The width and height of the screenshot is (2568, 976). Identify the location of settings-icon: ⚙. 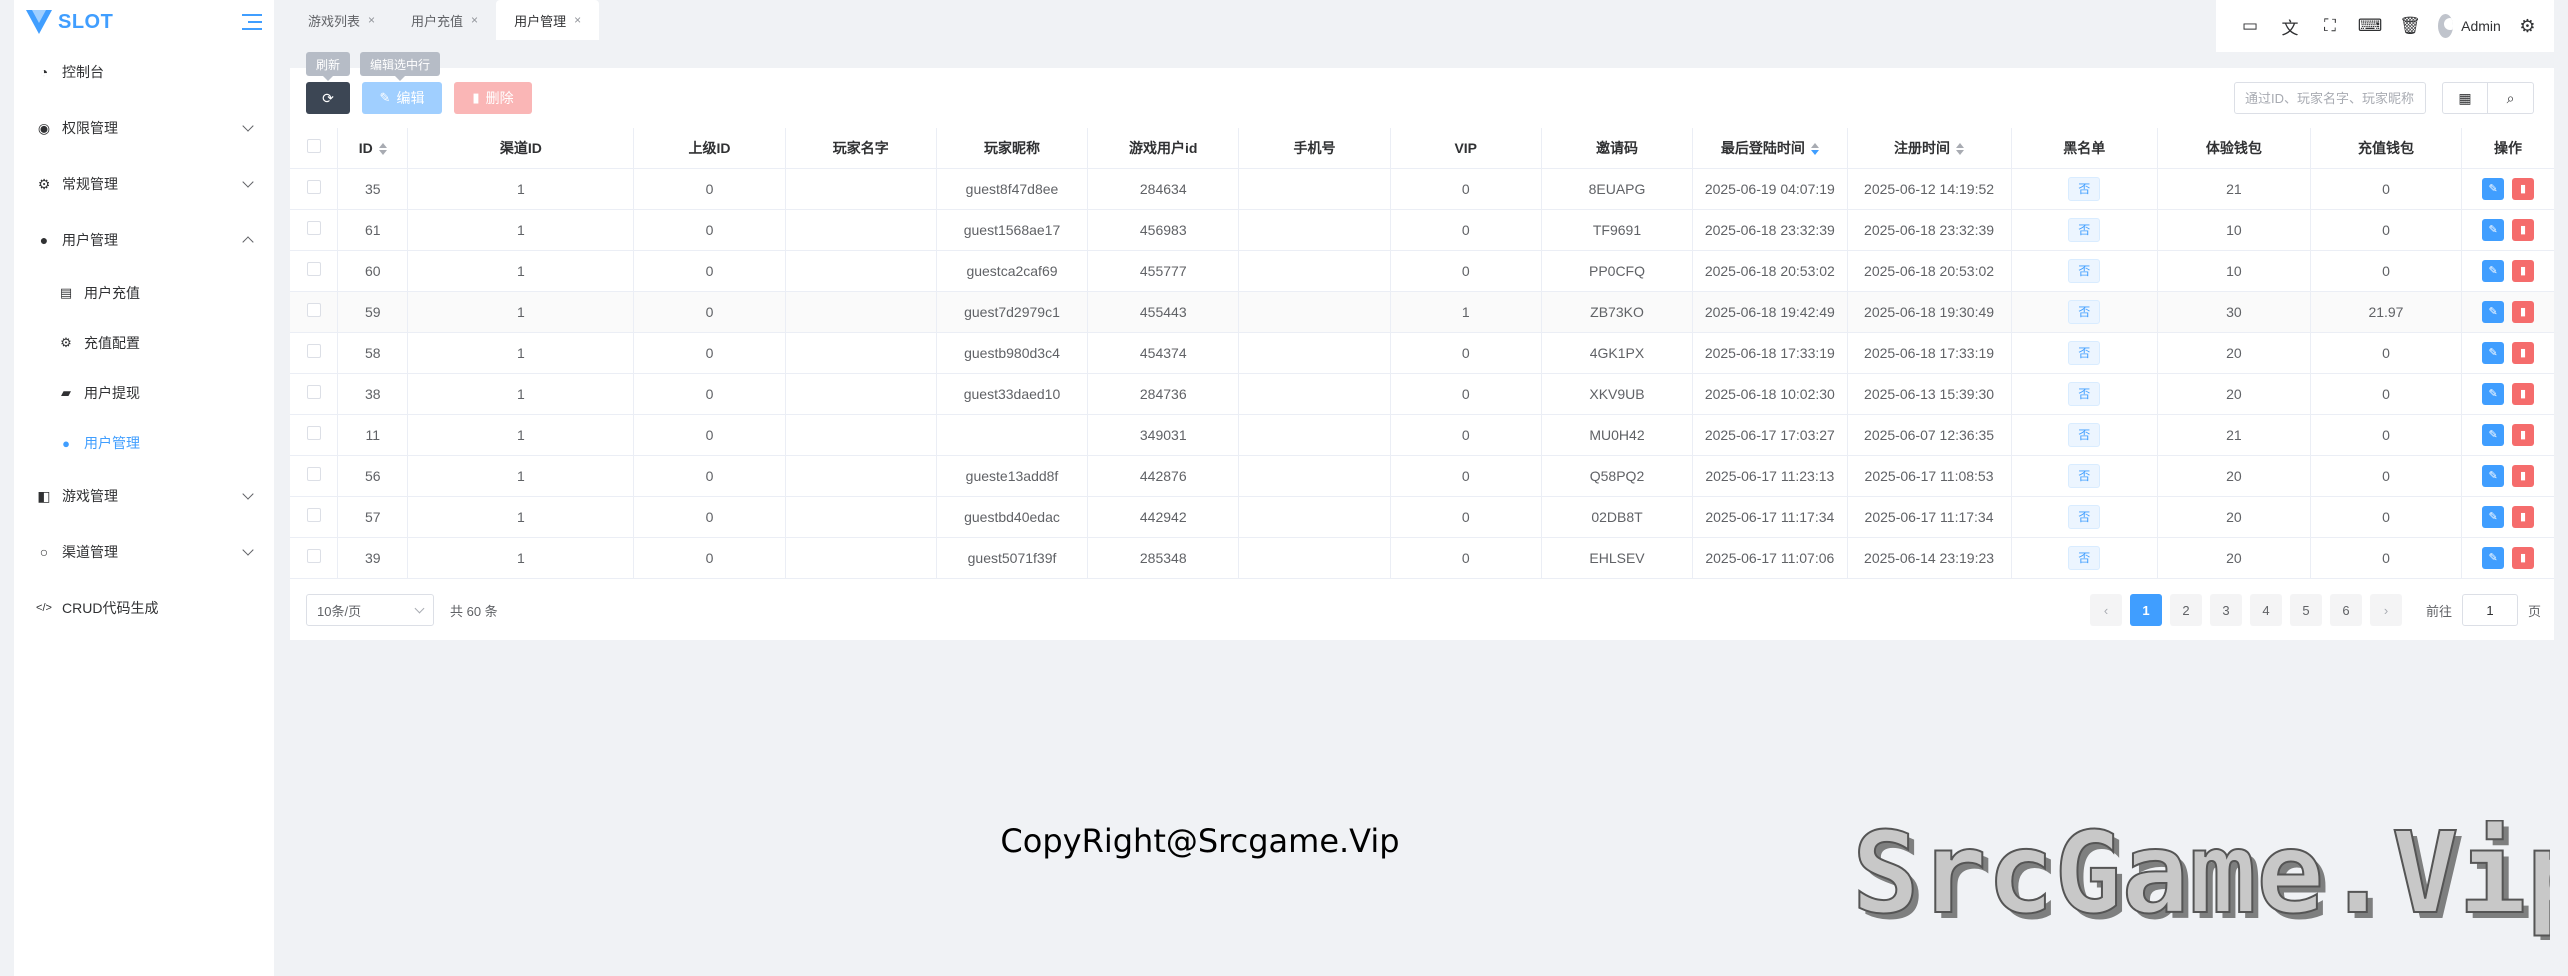
(2527, 26).